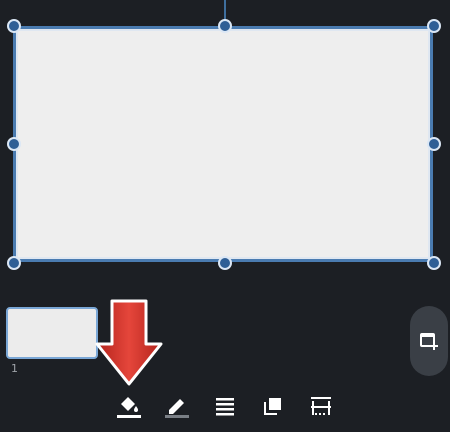 The image size is (450, 432). Describe the element at coordinates (225, 263) in the screenshot. I see `resize-handle-bottom-center` at that location.